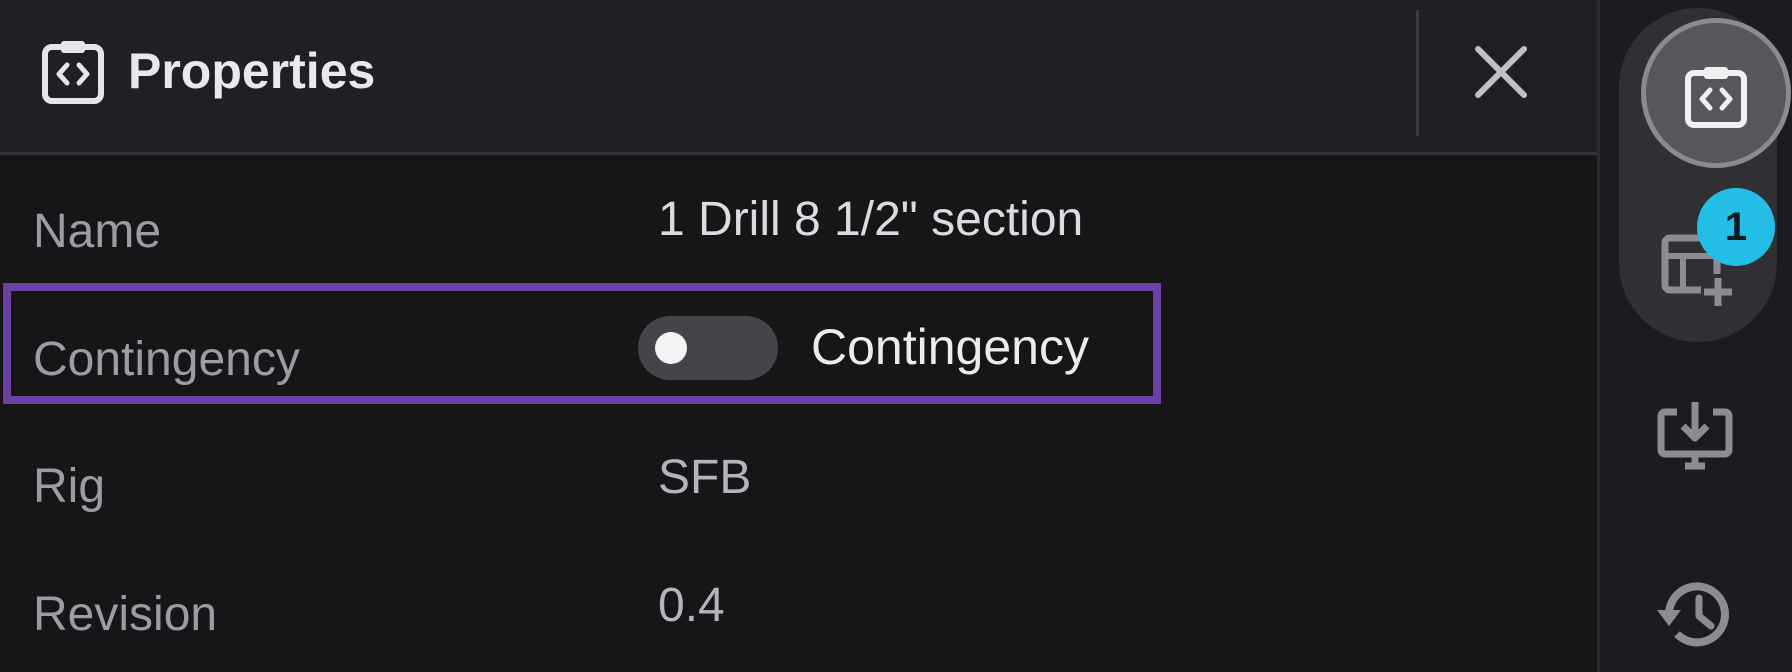 The width and height of the screenshot is (1792, 672). Describe the element at coordinates (1705, 175) in the screenshot. I see `rail-group` at that location.